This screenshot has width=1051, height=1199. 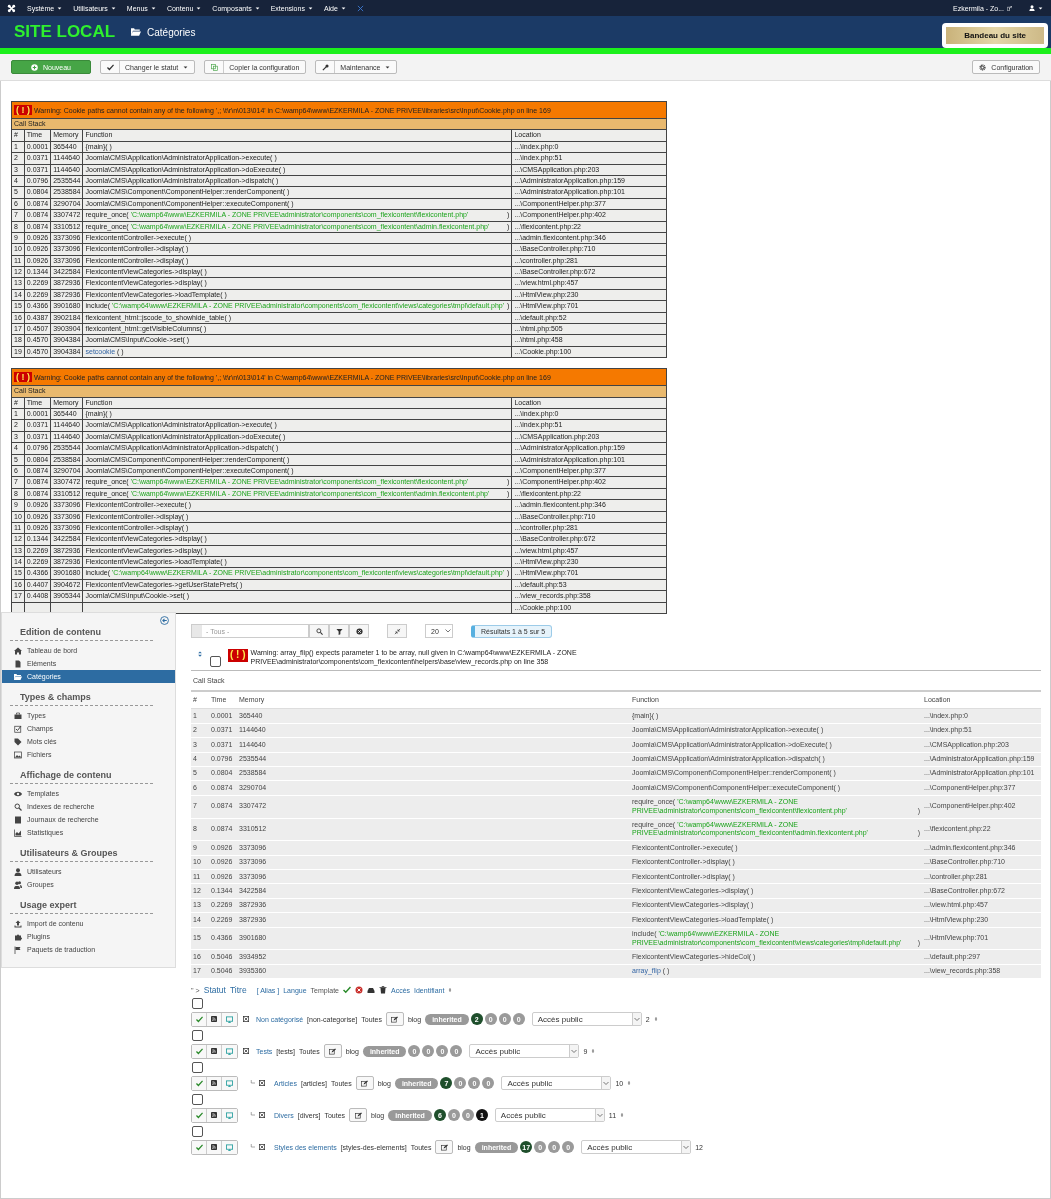 What do you see at coordinates (1036, 8) in the screenshot?
I see `user-menu` at bounding box center [1036, 8].